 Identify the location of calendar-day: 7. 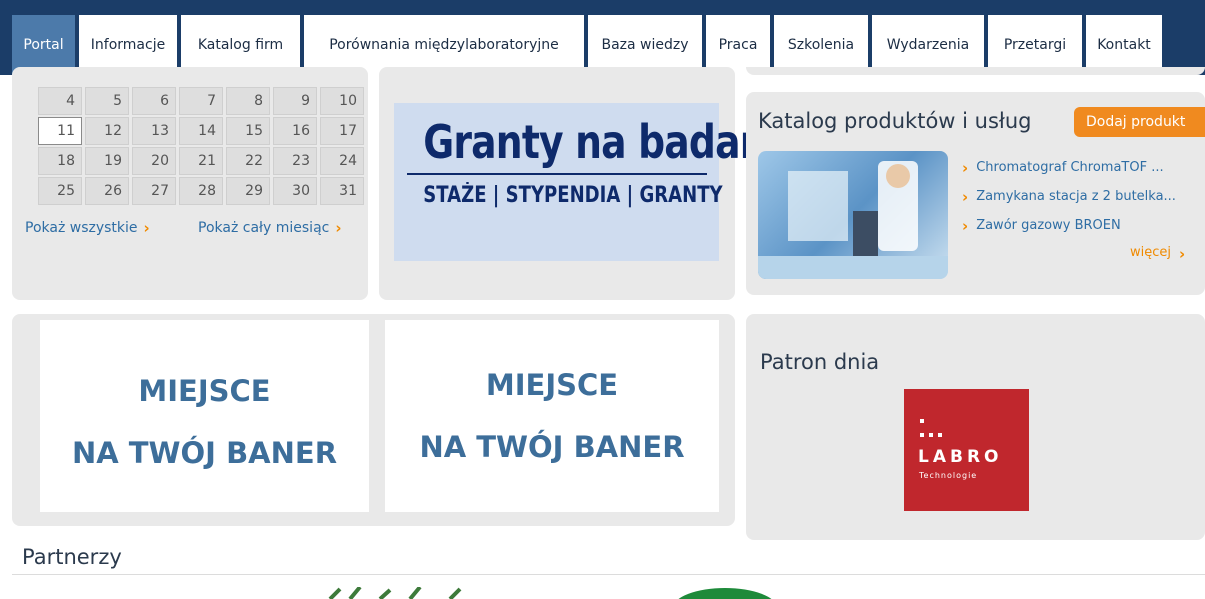
(201, 101).